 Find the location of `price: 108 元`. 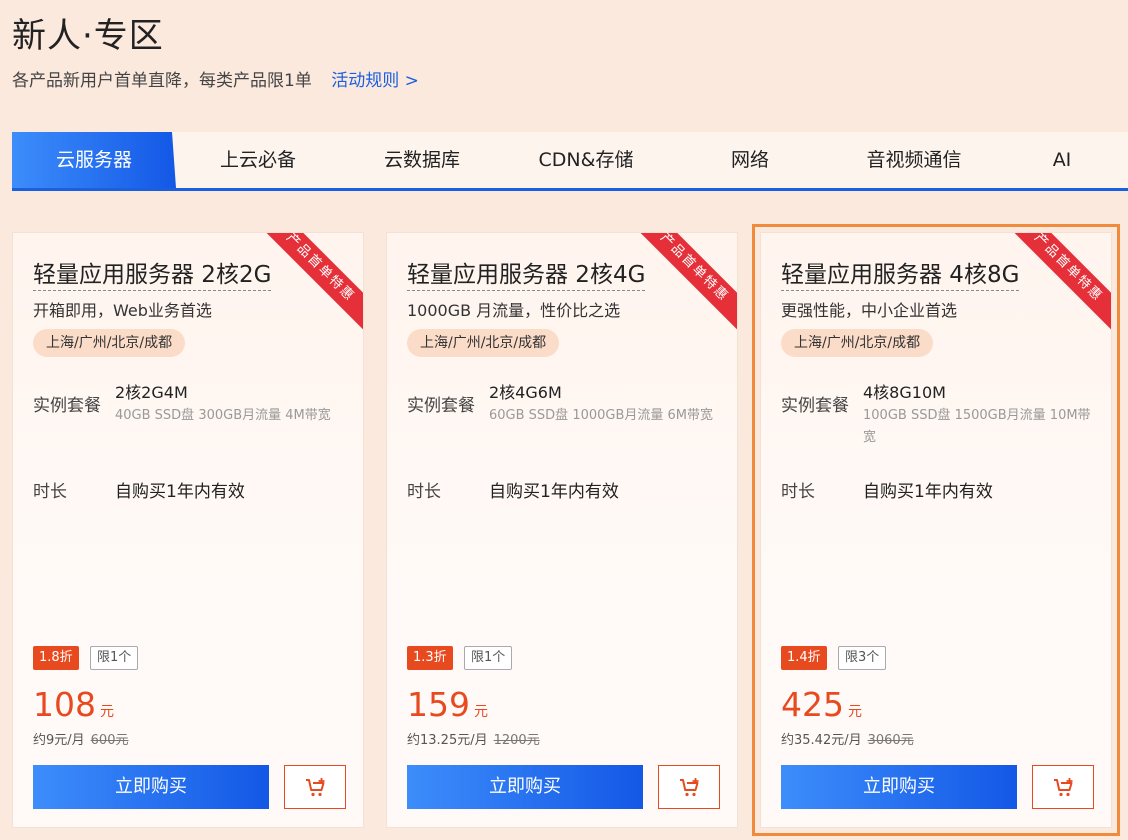

price: 108 元 is located at coordinates (73, 704).